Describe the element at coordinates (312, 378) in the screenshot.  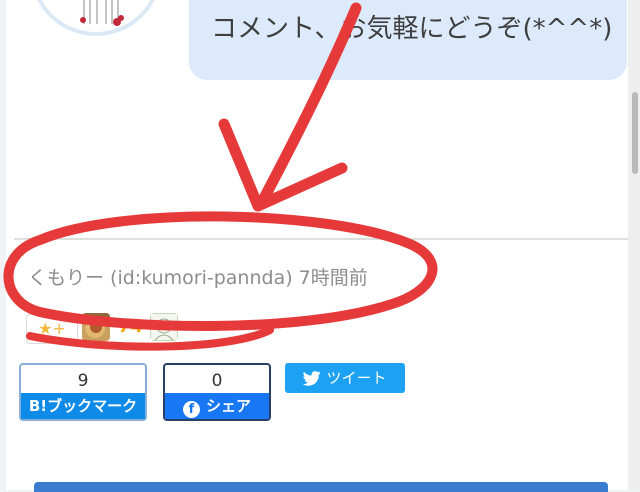
I see `twitter-bird-icon` at that location.